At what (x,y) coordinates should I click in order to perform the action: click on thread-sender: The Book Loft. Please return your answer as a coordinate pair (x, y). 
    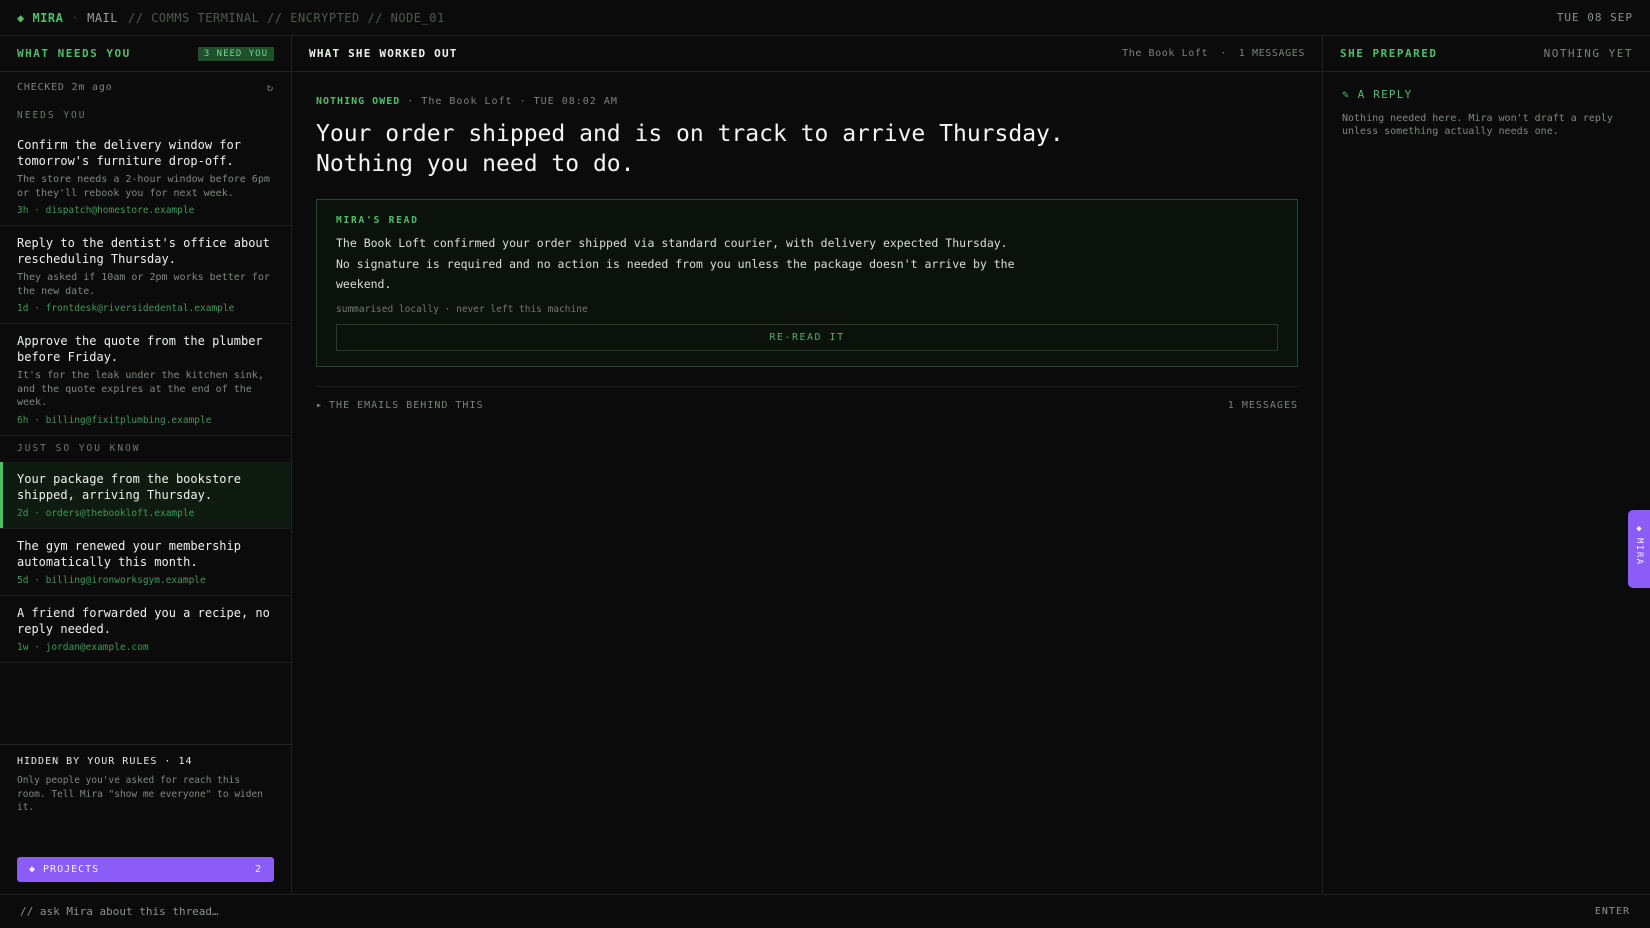
    Looking at the image, I should click on (1165, 53).